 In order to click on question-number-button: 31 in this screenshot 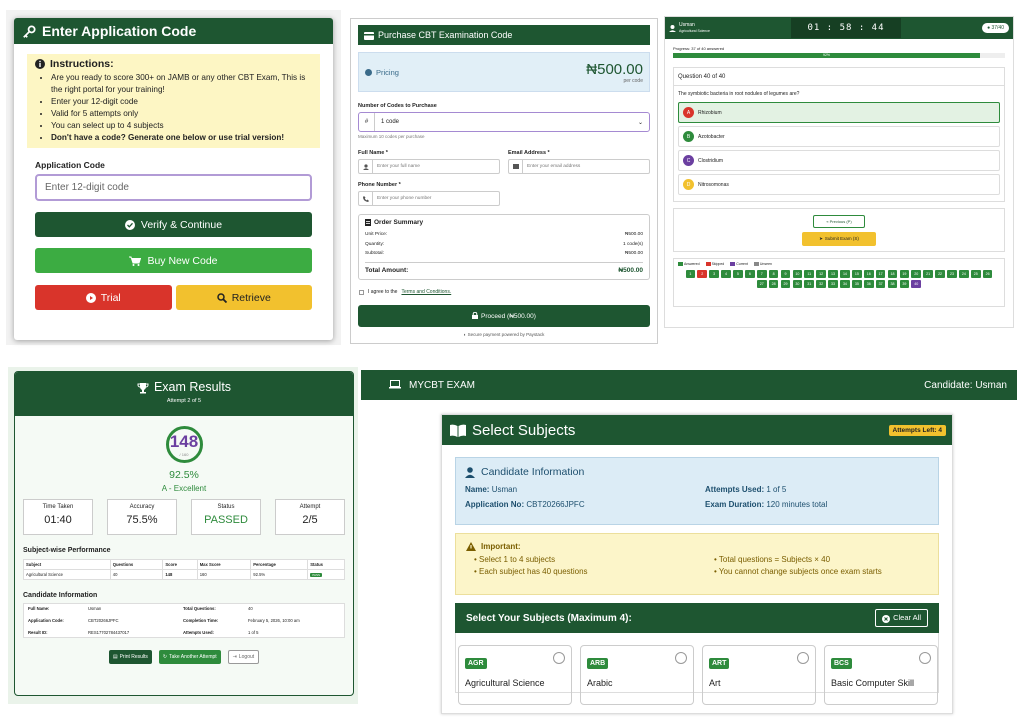, I will do `click(809, 284)`.